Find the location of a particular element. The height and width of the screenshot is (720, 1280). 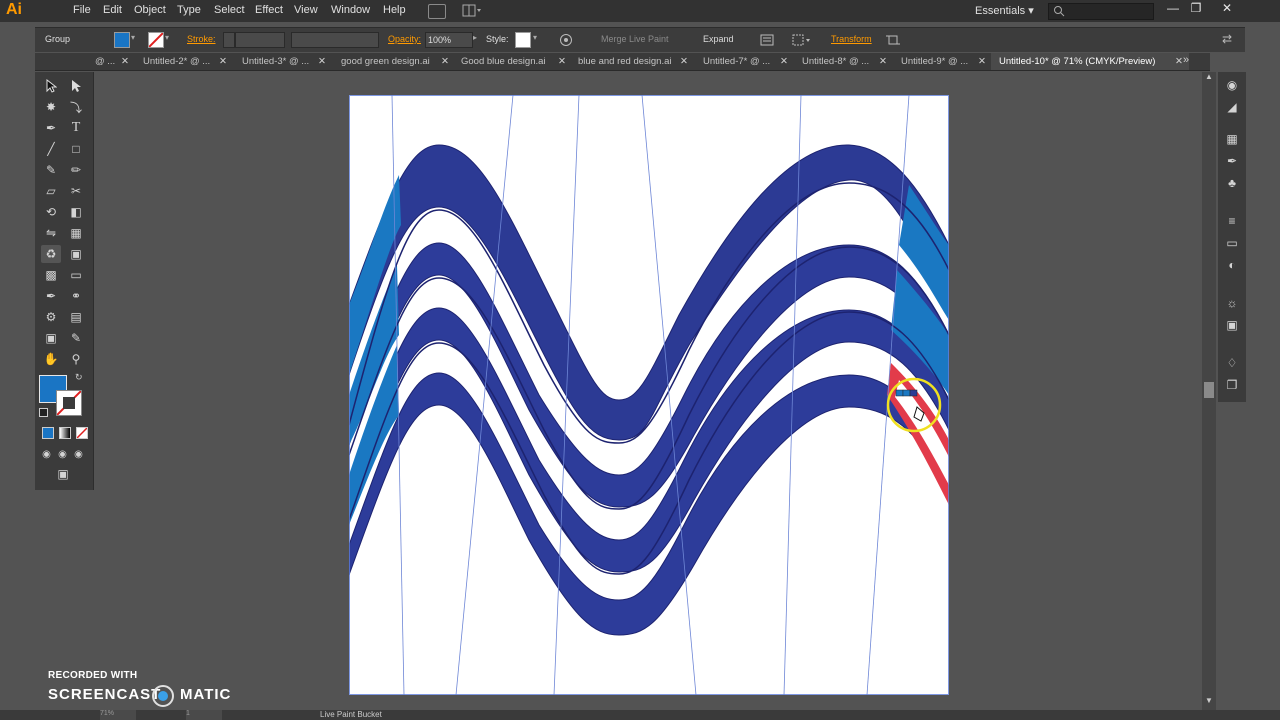

lasso-tool-icon: ⤵ is located at coordinates (76, 107).